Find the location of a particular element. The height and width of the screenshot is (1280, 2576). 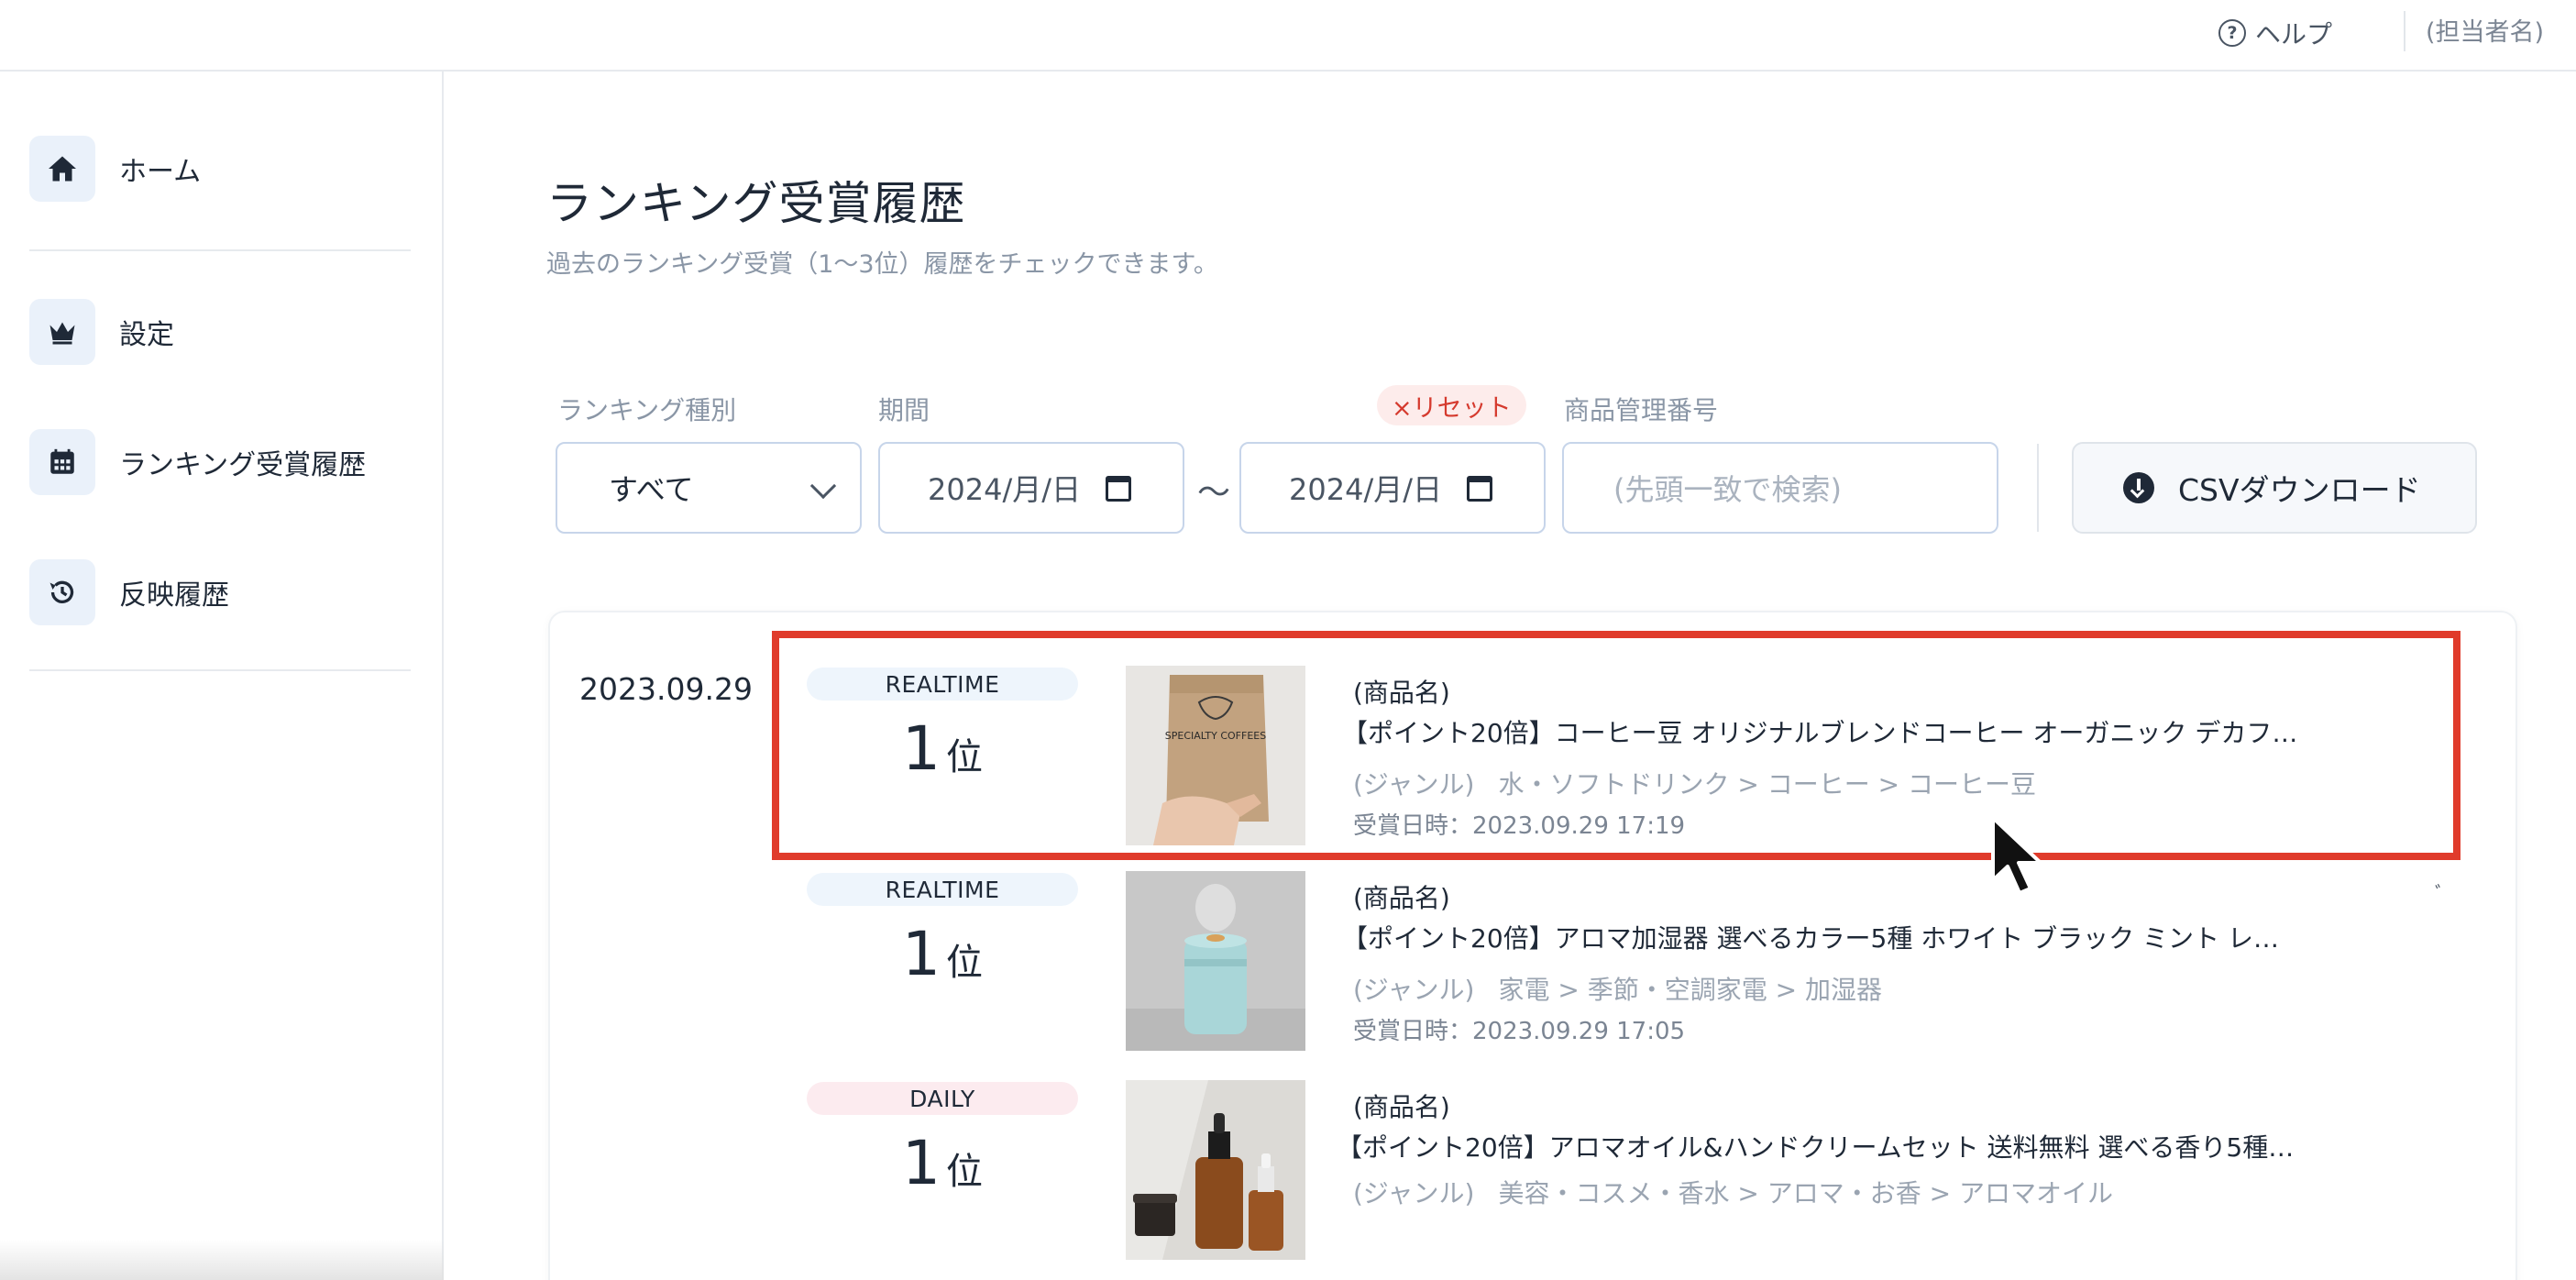

history-icon is located at coordinates (62, 592).